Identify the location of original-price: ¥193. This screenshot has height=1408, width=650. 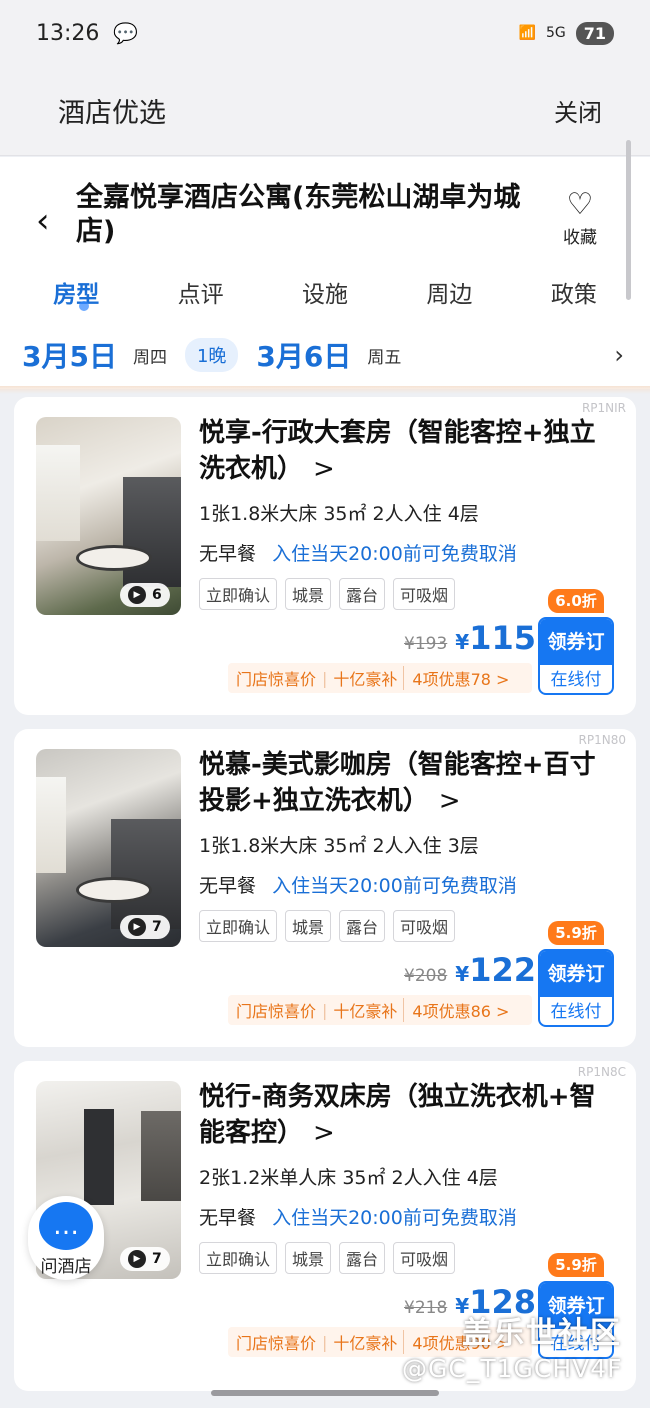
(426, 644).